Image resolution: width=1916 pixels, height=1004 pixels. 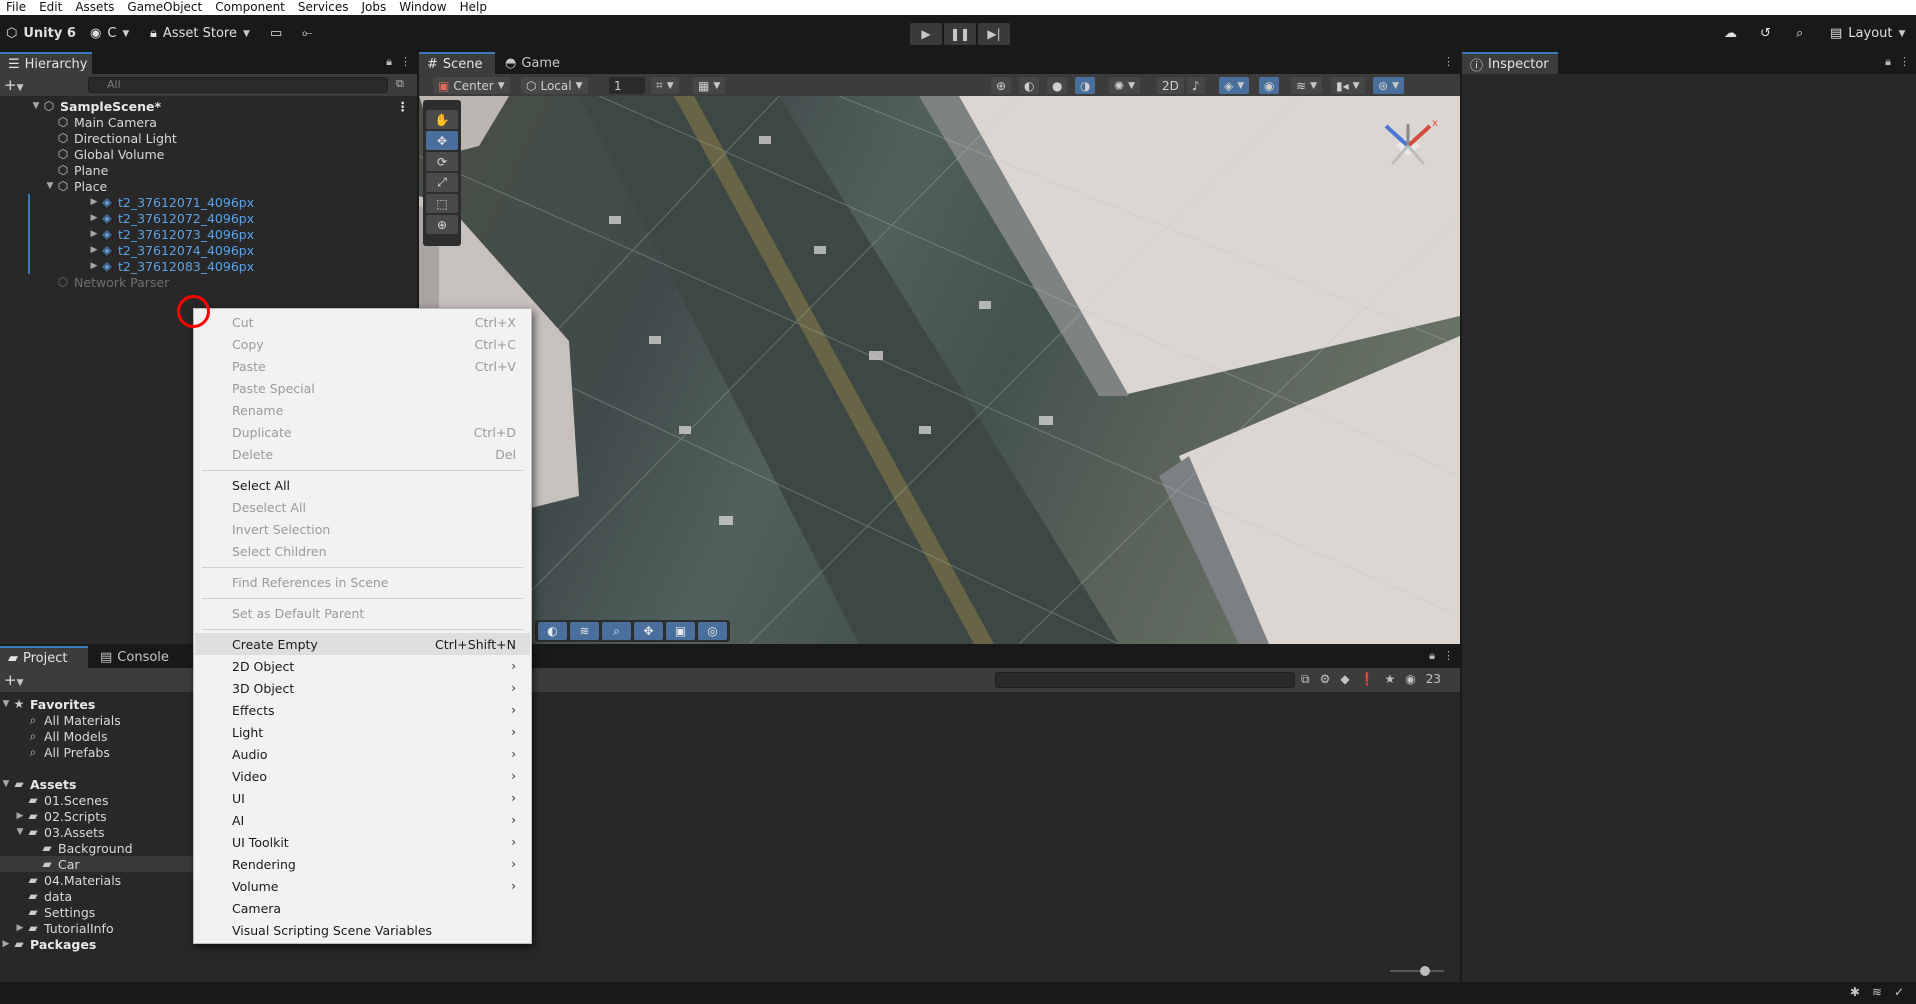 What do you see at coordinates (627, 85) in the screenshot?
I see `grid-size-input: 1` at bounding box center [627, 85].